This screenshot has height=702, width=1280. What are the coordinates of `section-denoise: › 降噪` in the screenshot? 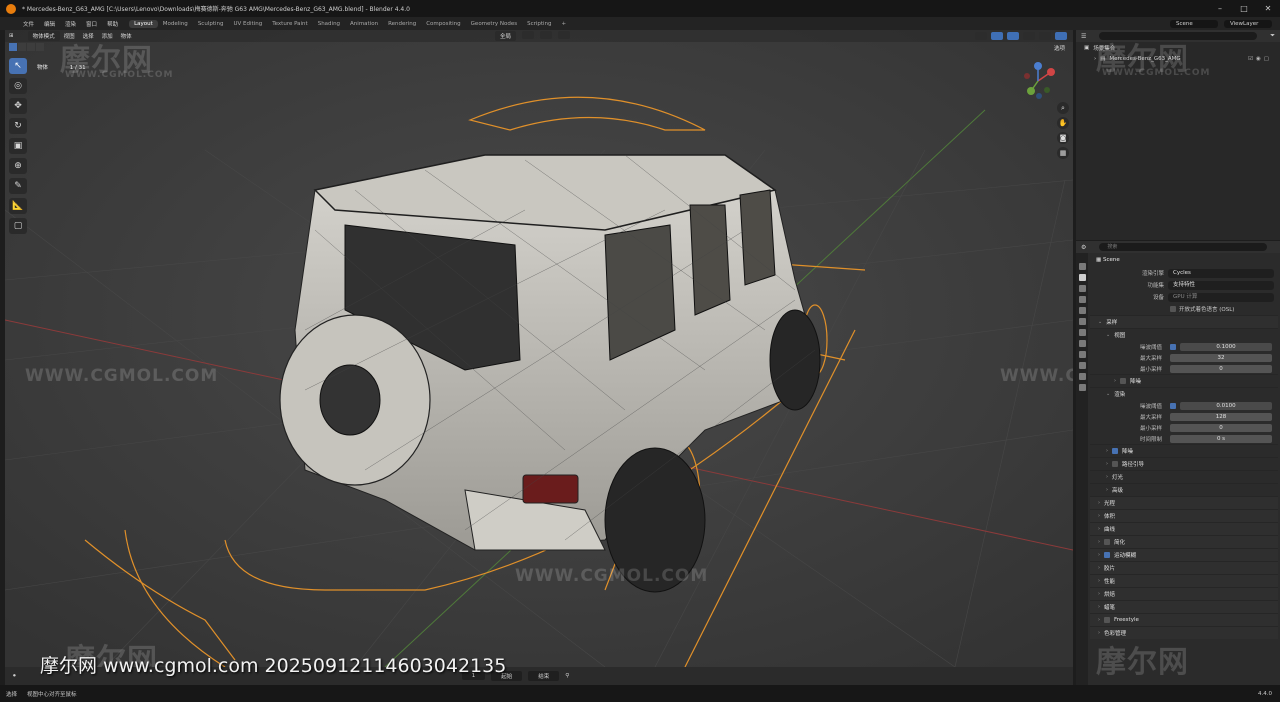 It's located at (1184, 450).